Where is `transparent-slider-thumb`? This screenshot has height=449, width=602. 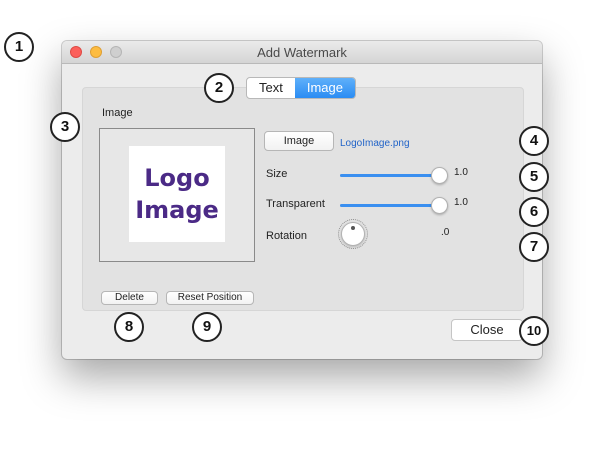
transparent-slider-thumb is located at coordinates (439, 205).